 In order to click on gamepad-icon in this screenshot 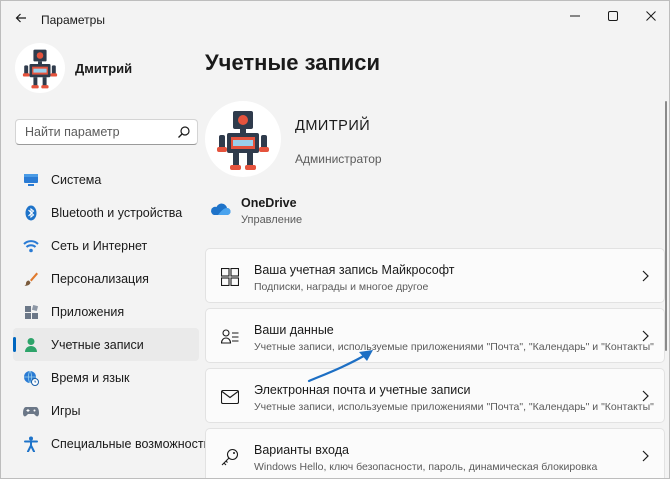, I will do `click(31, 411)`.